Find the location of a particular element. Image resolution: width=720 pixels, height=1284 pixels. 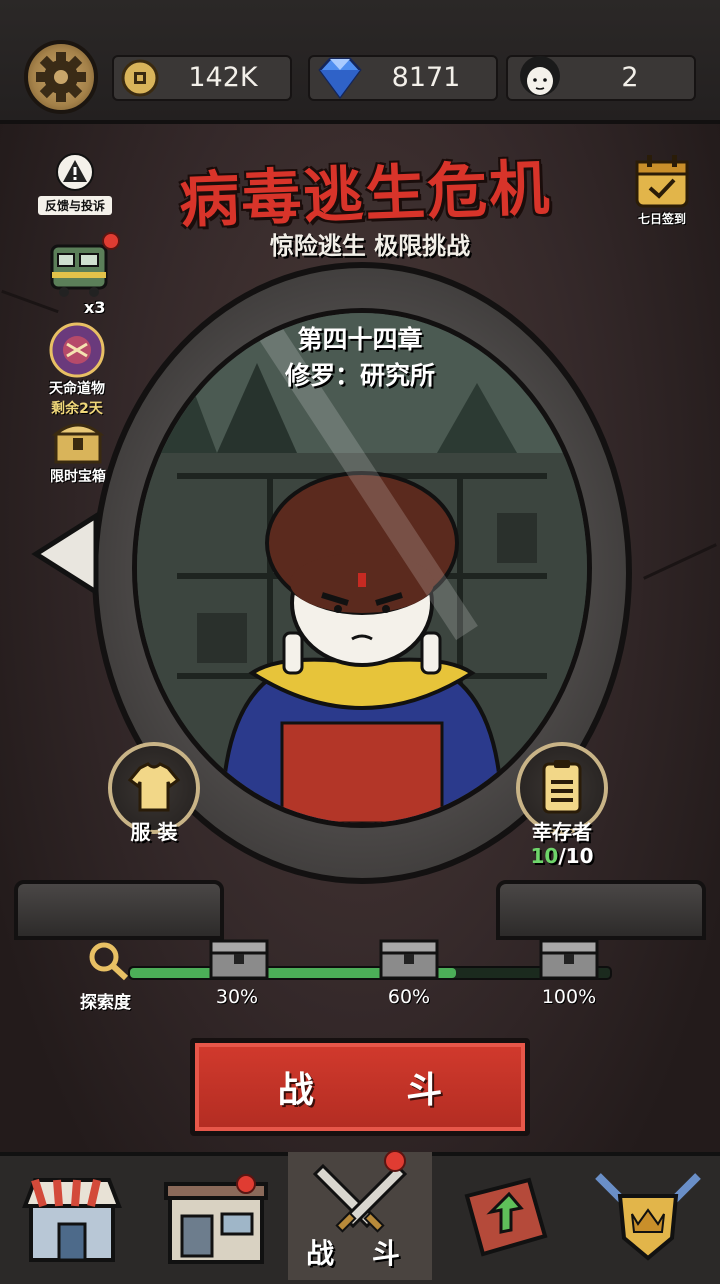

milestone-30: 30% is located at coordinates (237, 997).